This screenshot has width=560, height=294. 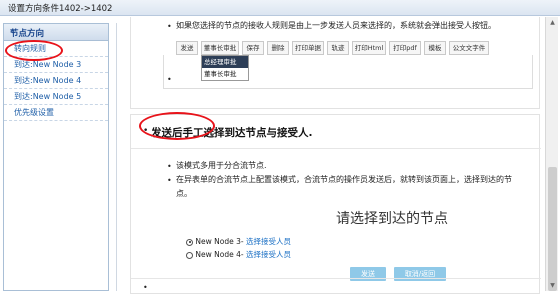 I want to click on highlight-ellipse-title, so click(x=177, y=126).